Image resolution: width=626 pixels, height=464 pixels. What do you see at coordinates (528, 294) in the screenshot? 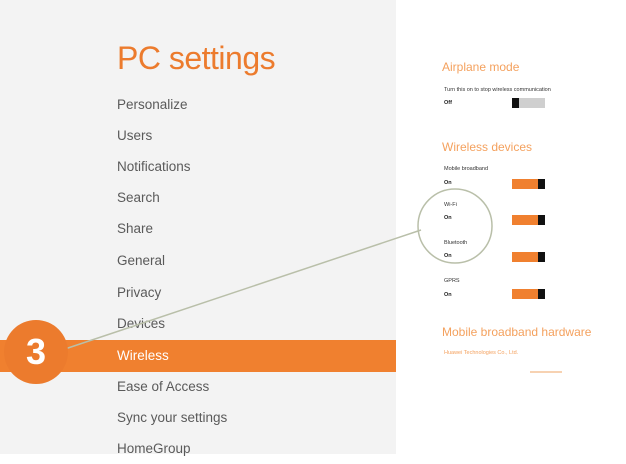
I see `gprs-toggle` at bounding box center [528, 294].